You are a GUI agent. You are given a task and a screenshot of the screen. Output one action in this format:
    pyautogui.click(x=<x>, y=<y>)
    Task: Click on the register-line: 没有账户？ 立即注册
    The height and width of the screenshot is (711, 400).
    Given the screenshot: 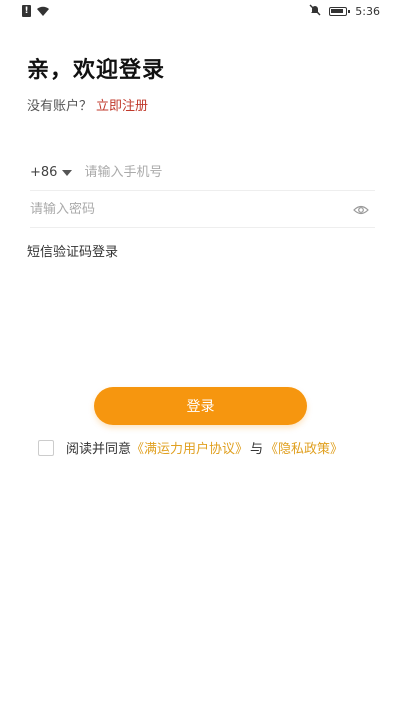 What is the action you would take?
    pyautogui.click(x=87, y=104)
    